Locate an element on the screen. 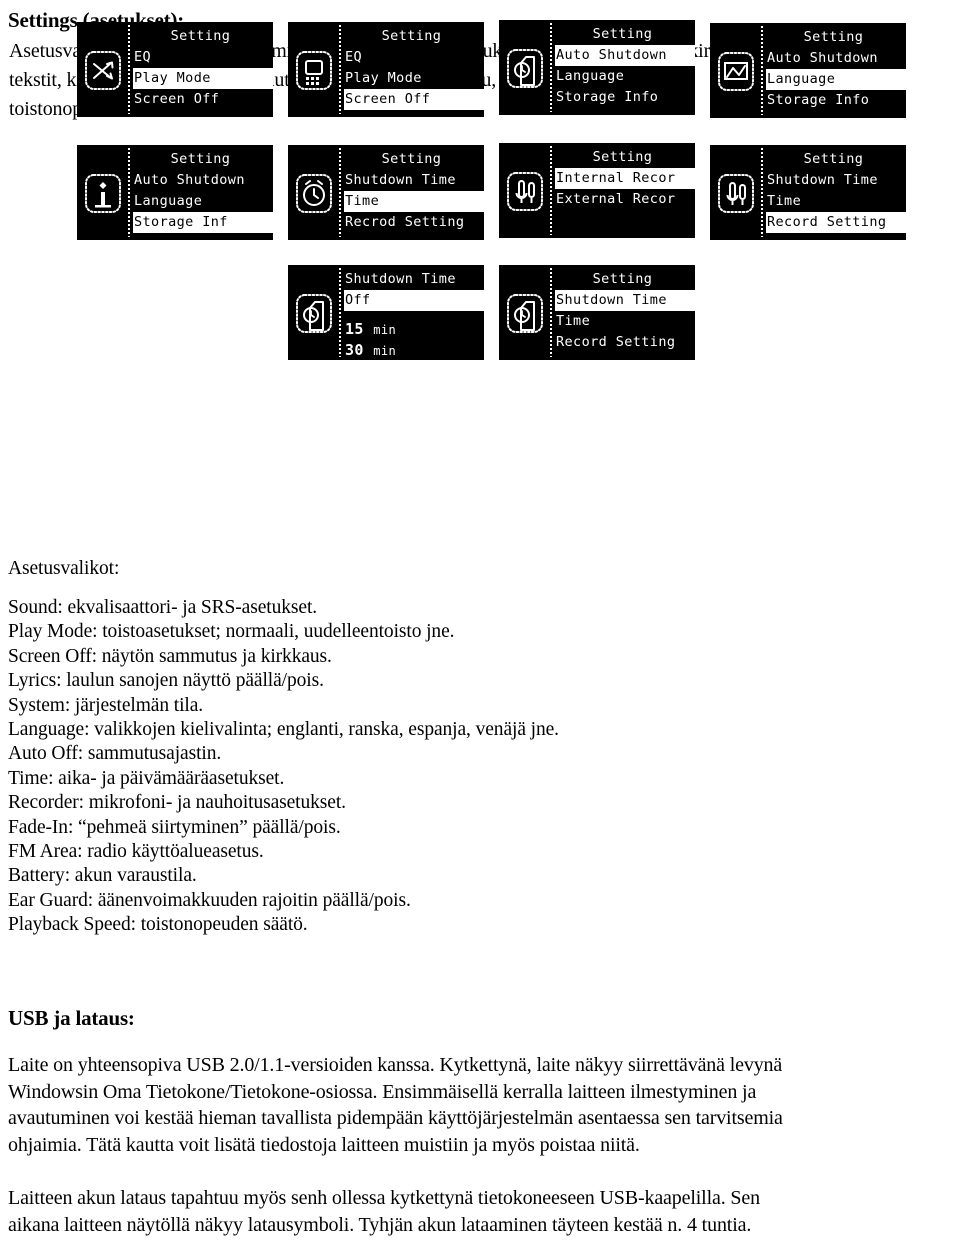  lcd-menu-item-selected: Play Mode is located at coordinates (203, 78).